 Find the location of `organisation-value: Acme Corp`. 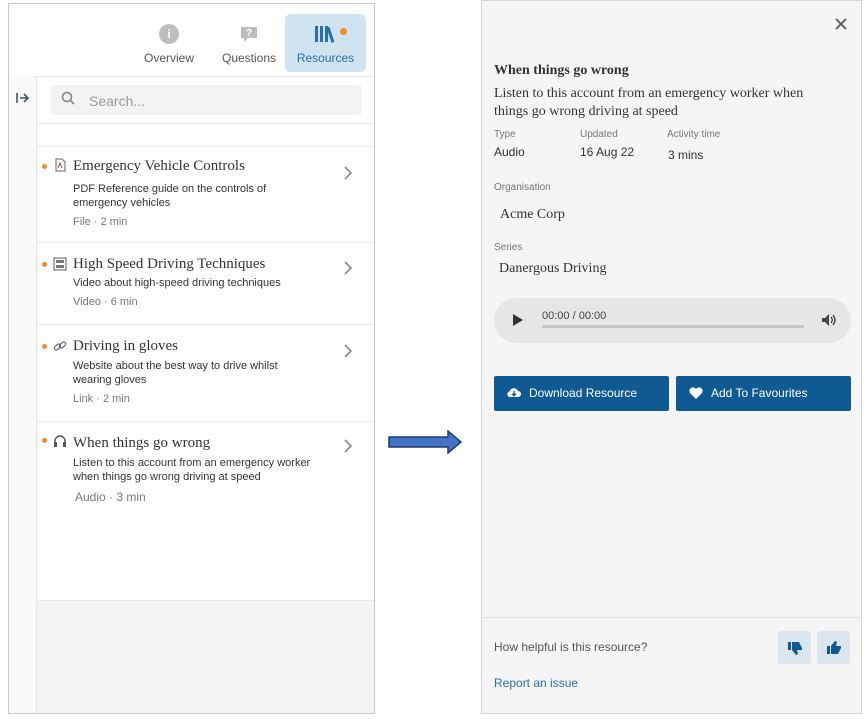

organisation-value: Acme Corp is located at coordinates (532, 214).